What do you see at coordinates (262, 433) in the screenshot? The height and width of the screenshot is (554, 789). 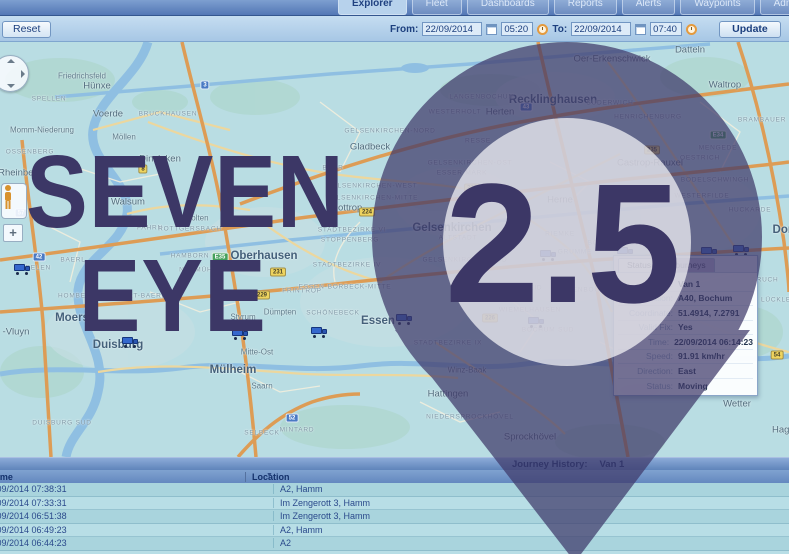 I see `map-label: SELBECK` at bounding box center [262, 433].